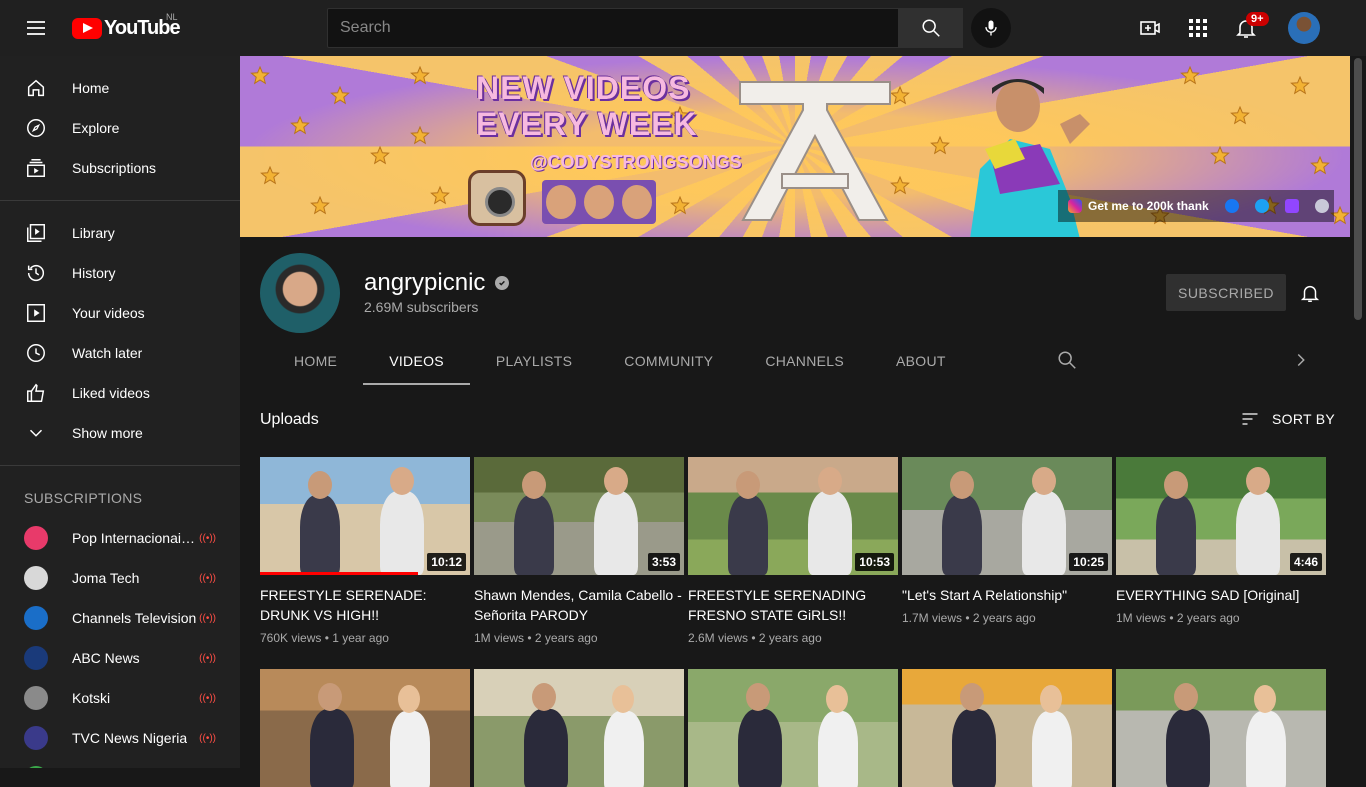  I want to click on sidebar-item-your-videos: Your videos, so click(120, 313).